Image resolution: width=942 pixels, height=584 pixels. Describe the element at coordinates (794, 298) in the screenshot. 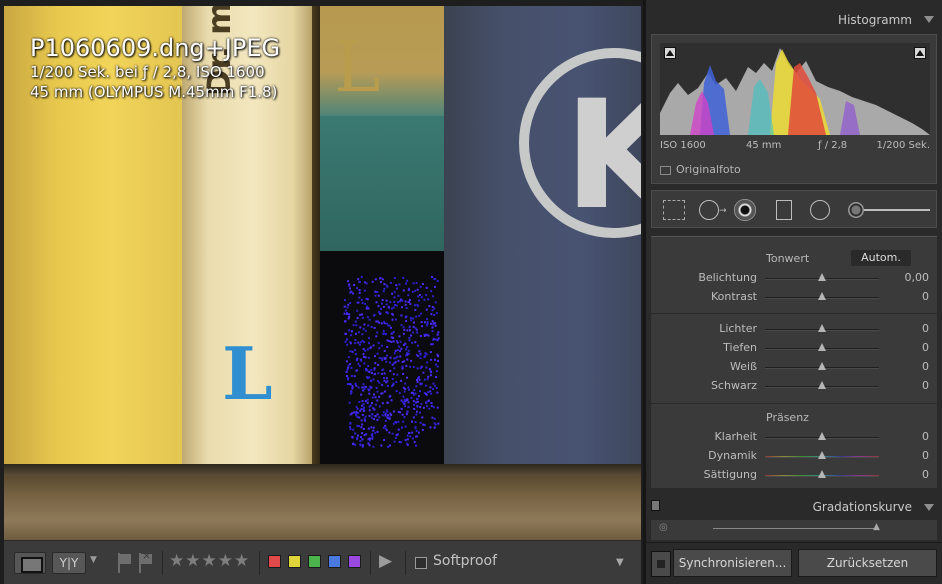

I see `slider-row-kontrast: Kontrast 0` at that location.